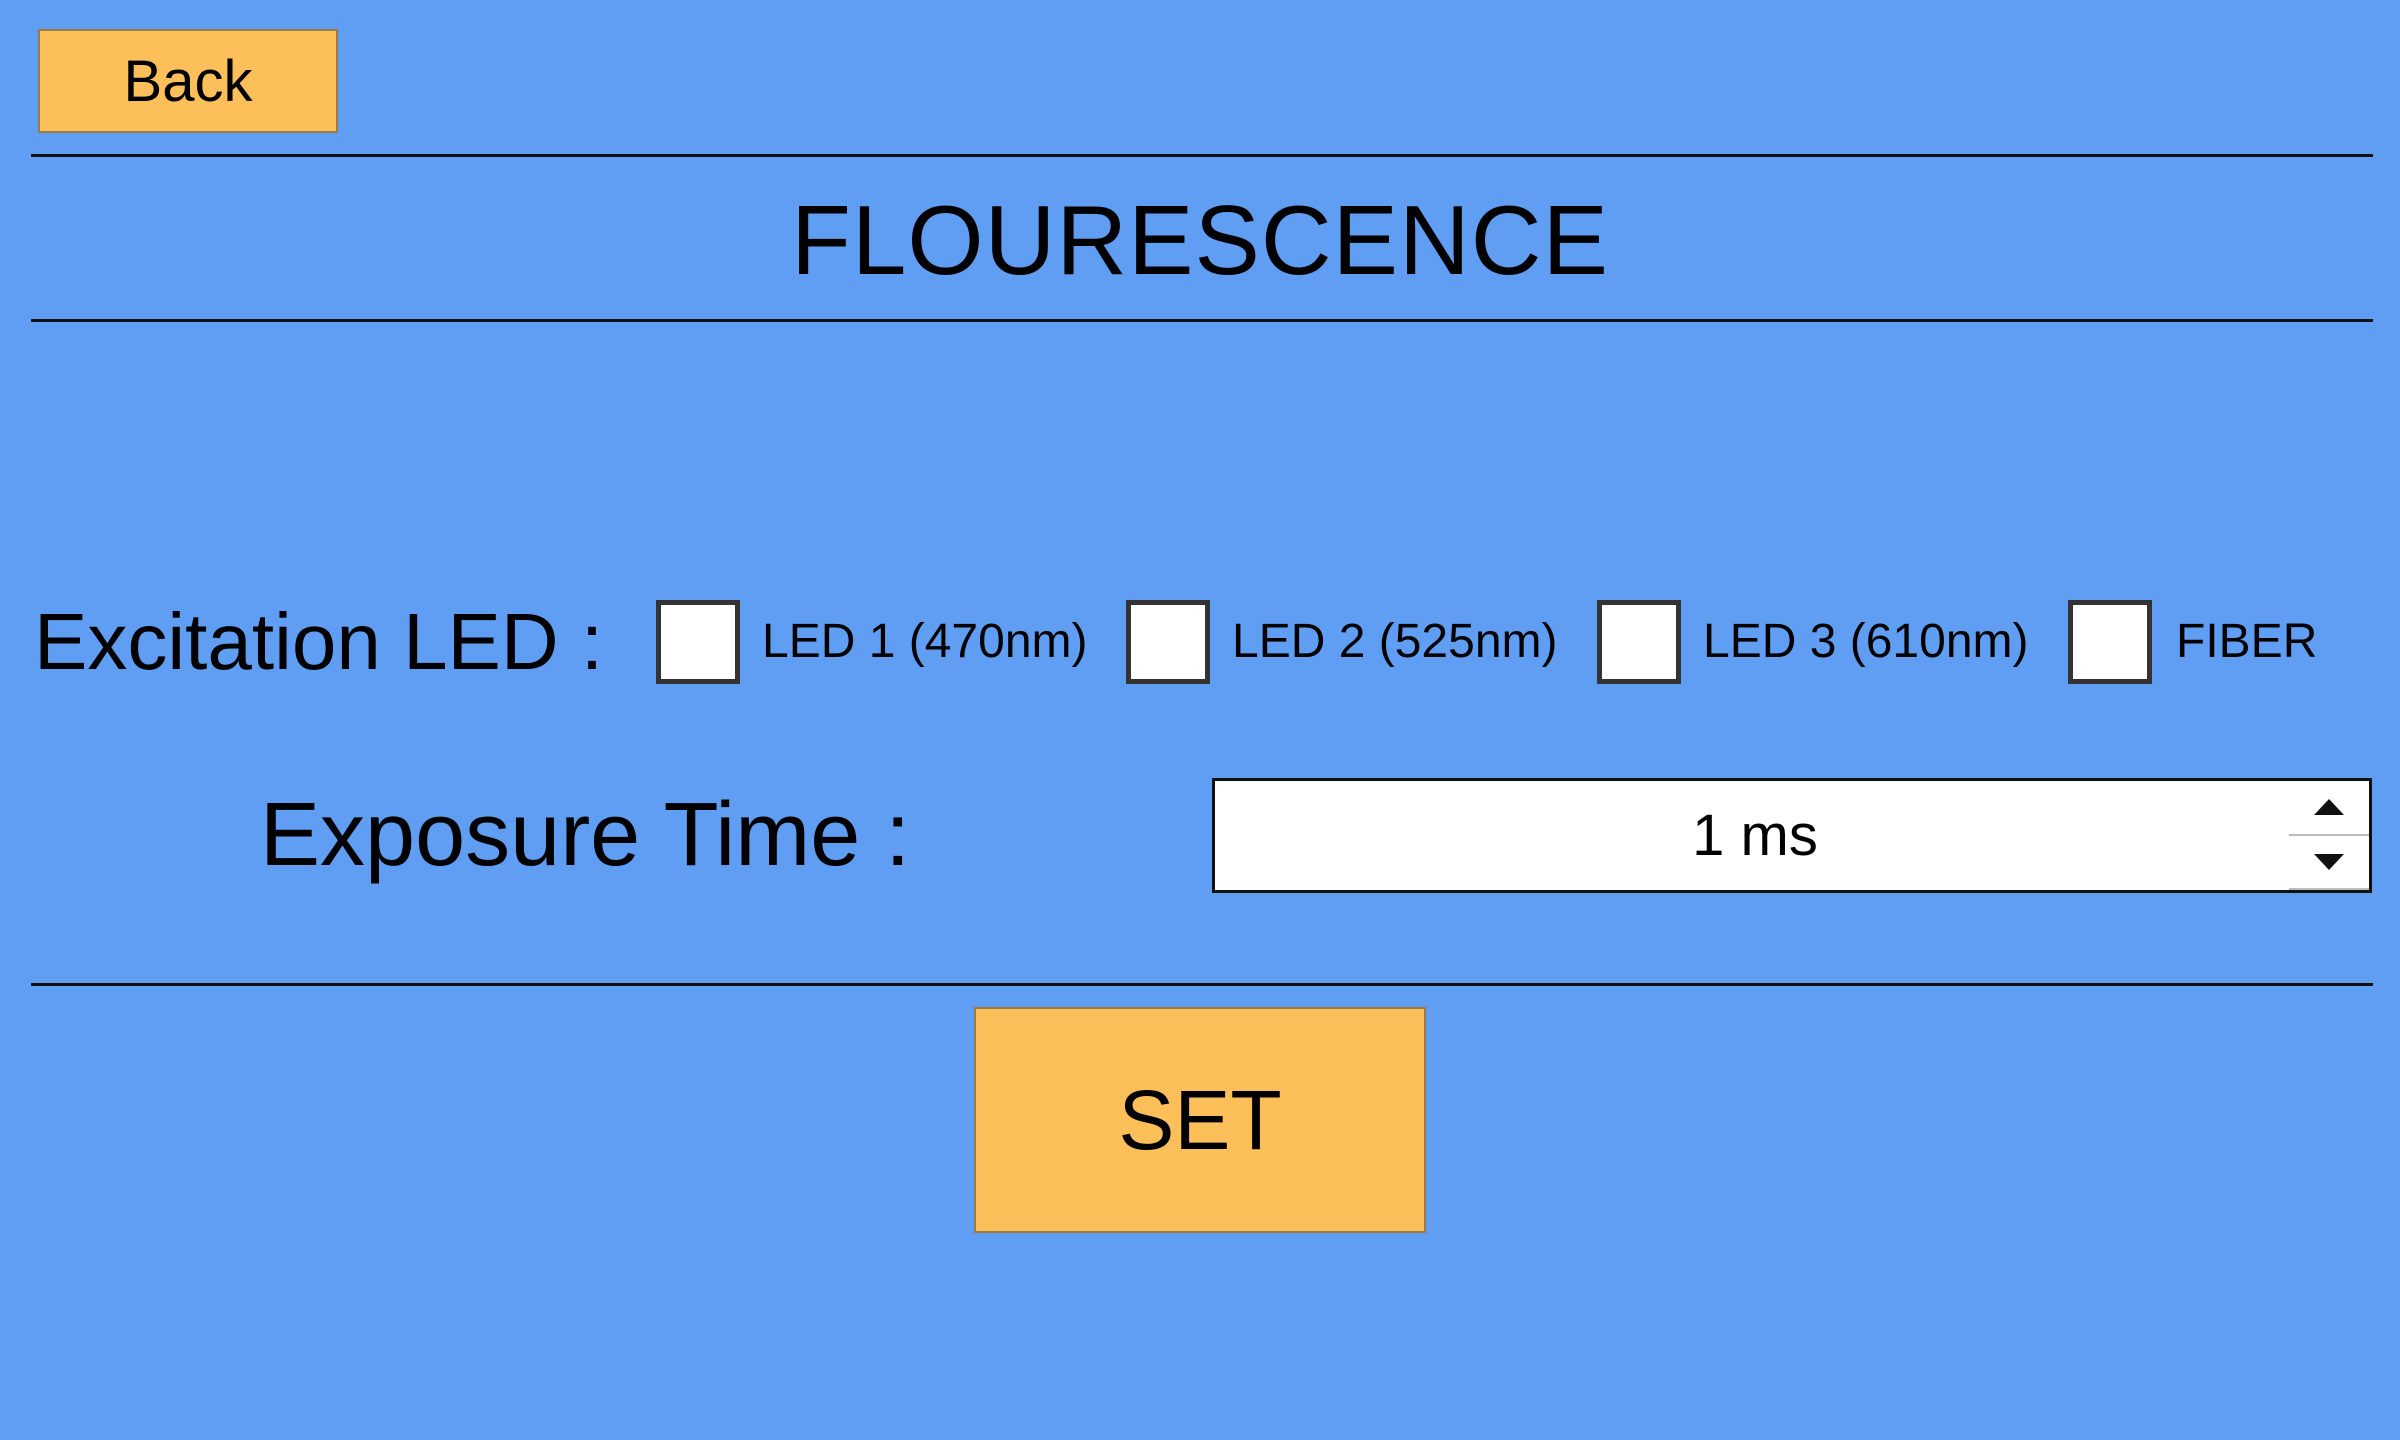 Image resolution: width=2400 pixels, height=1440 pixels. What do you see at coordinates (2329, 889) in the screenshot?
I see `spin-bottom-line` at bounding box center [2329, 889].